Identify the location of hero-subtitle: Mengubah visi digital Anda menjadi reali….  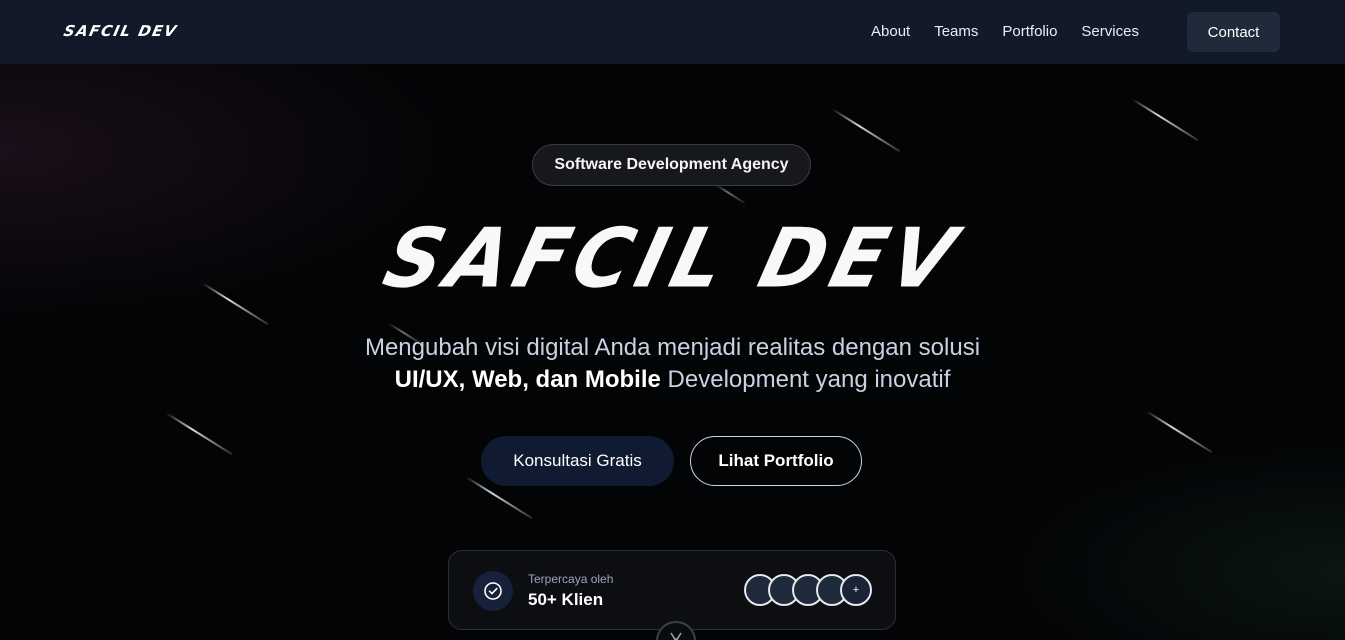
(672, 364).